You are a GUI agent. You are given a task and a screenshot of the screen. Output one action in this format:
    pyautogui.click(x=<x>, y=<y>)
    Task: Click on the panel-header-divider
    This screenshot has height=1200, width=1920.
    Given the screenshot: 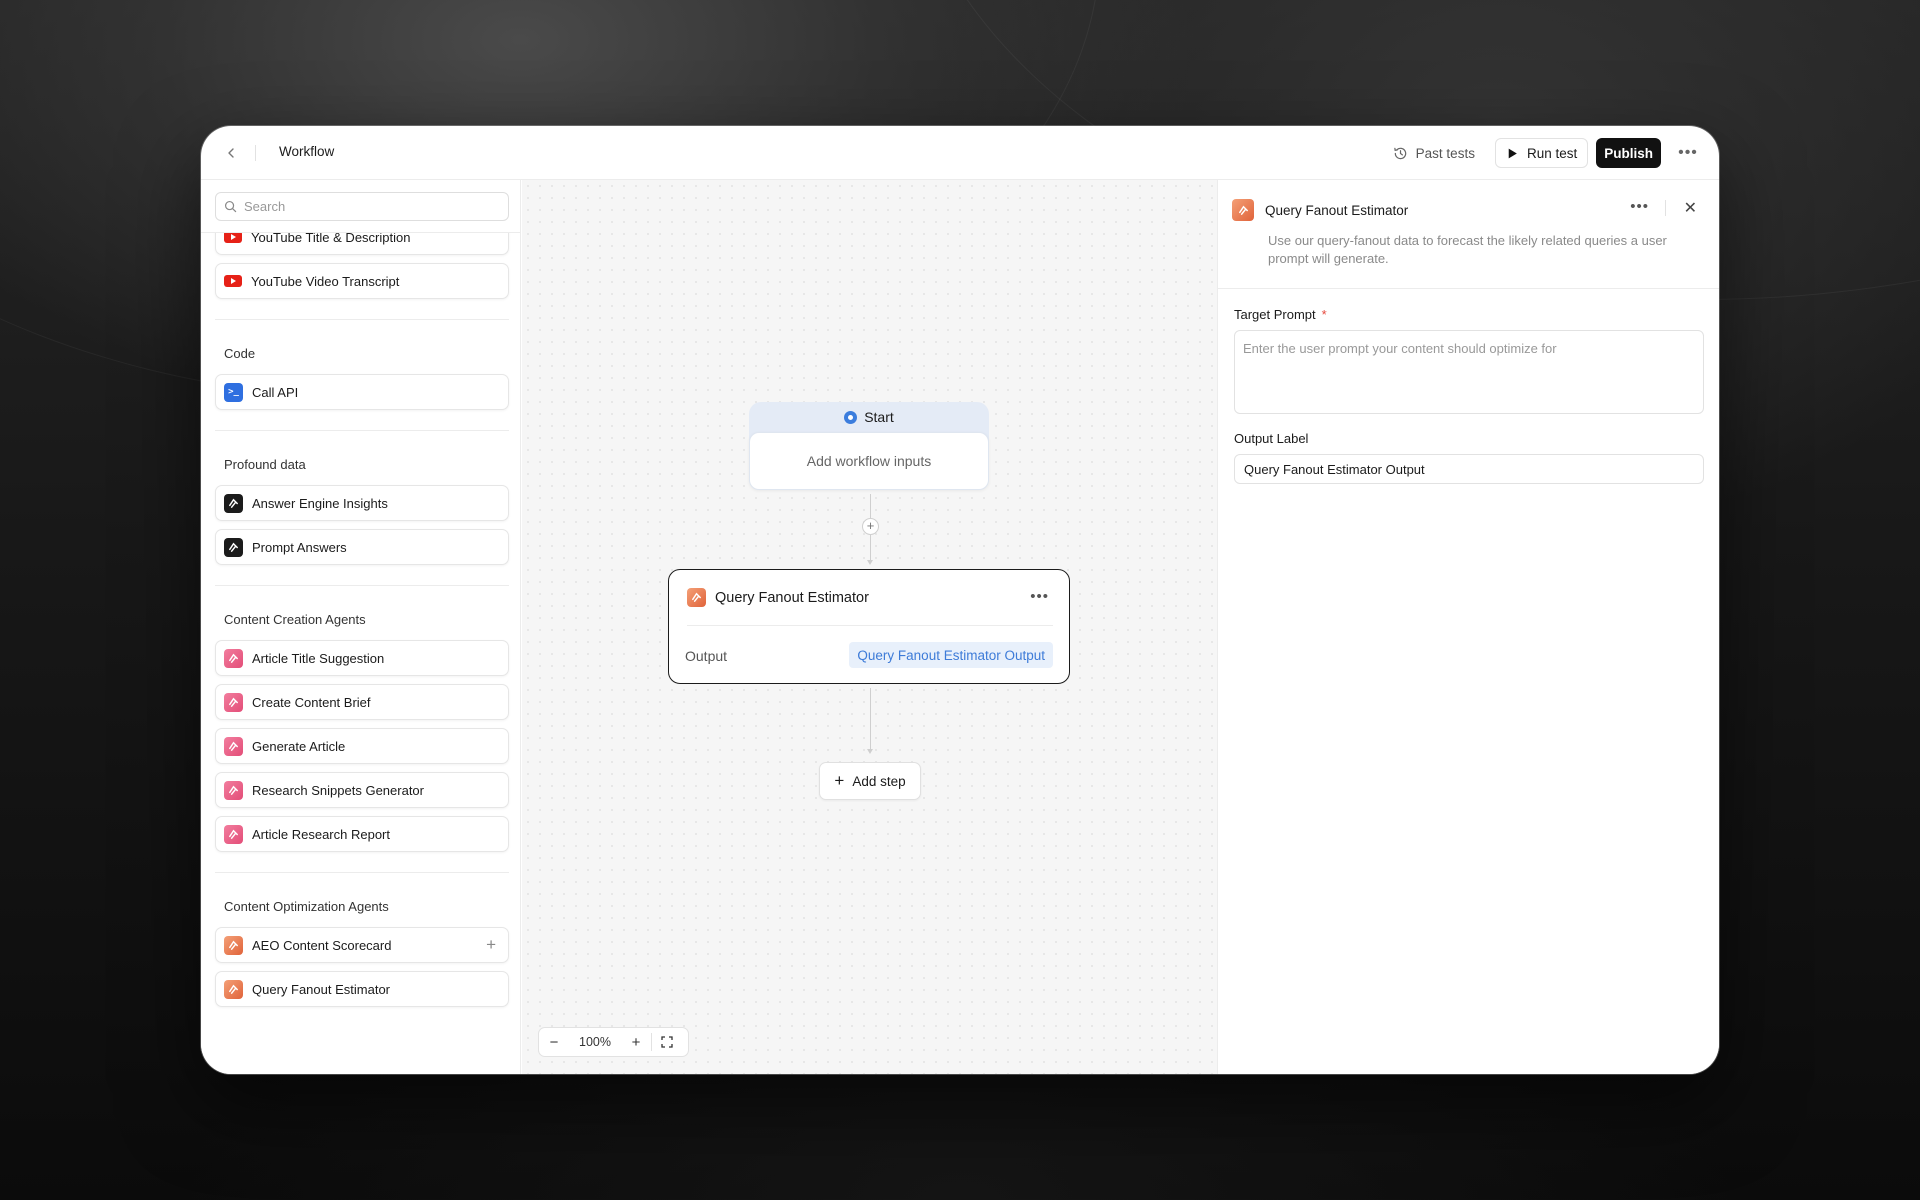 What is the action you would take?
    pyautogui.click(x=1665, y=208)
    